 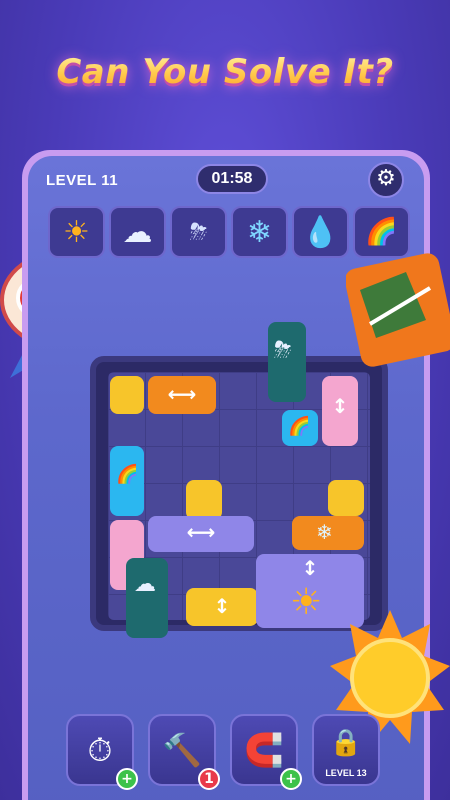 I want to click on locked-powerup-button: 🔒 LEVEL 13, so click(x=346, y=750).